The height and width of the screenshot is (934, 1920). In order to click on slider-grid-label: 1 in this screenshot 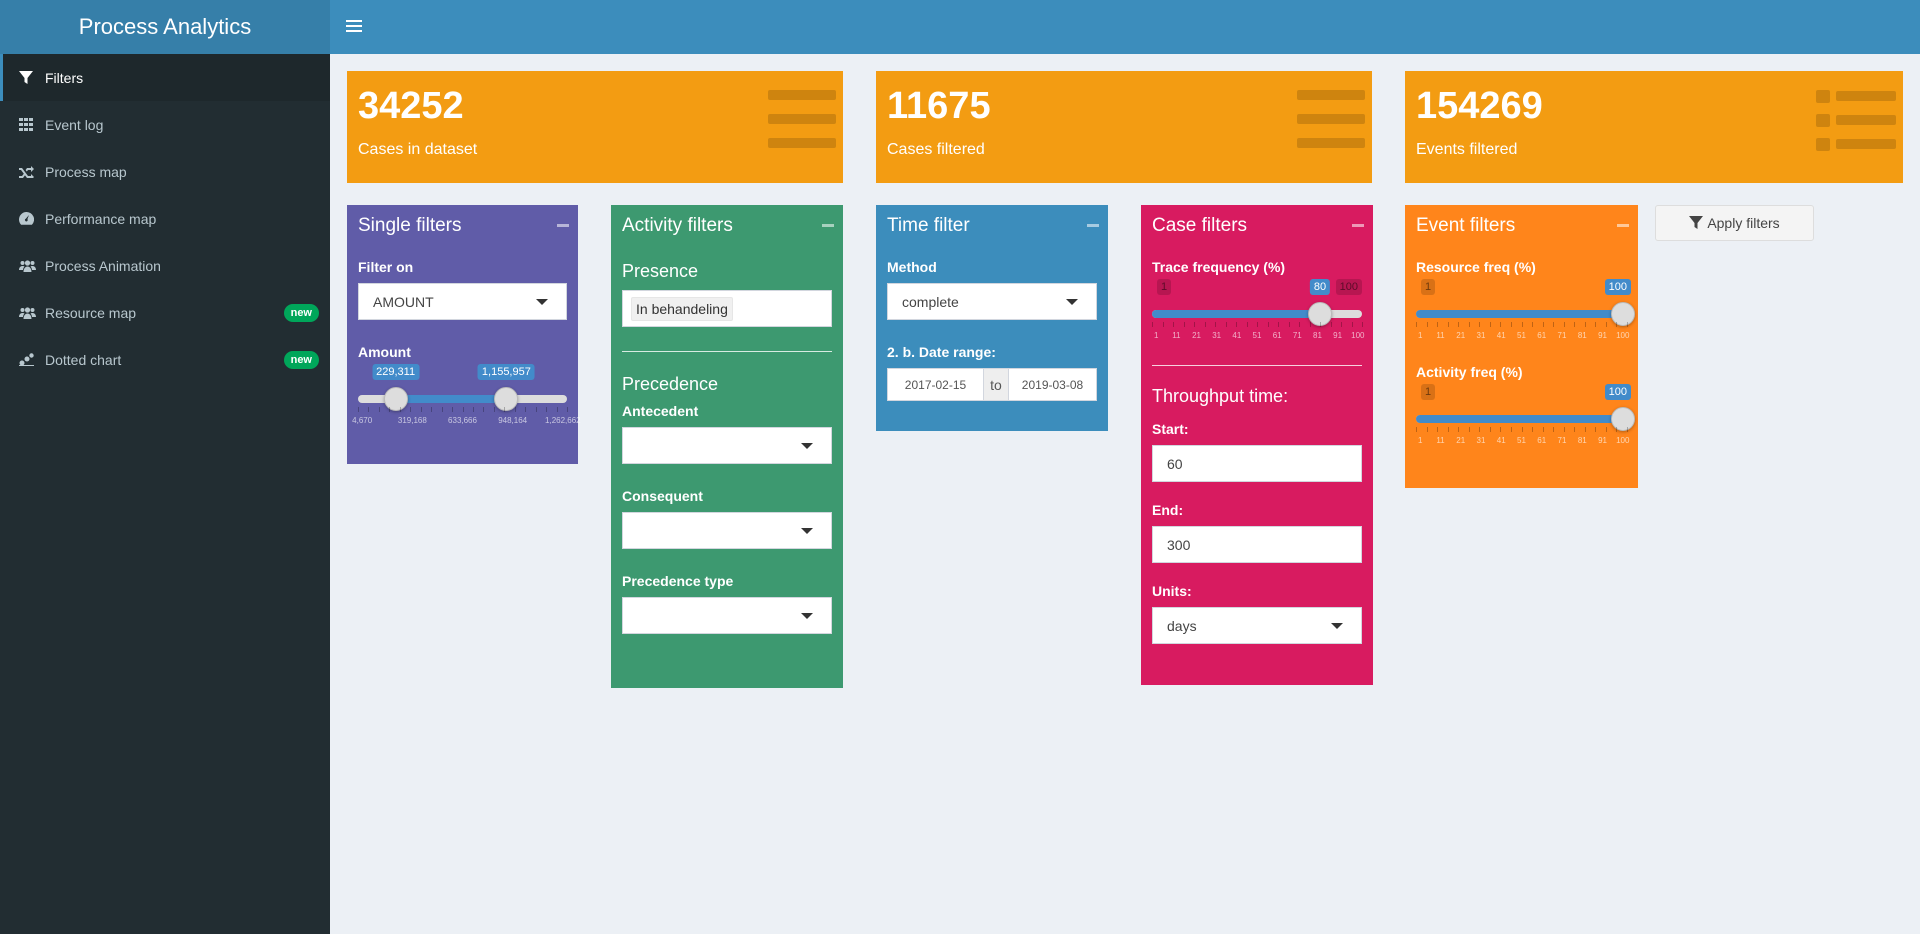, I will do `click(1156, 335)`.